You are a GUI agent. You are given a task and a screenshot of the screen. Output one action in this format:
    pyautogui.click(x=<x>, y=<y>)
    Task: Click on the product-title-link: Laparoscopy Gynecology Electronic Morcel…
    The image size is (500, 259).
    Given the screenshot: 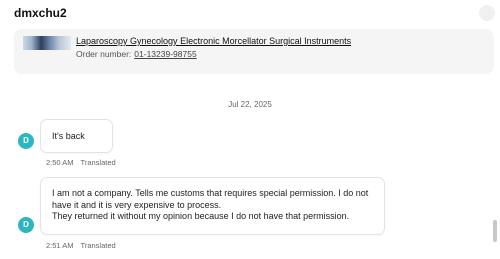 What is the action you would take?
    pyautogui.click(x=213, y=41)
    